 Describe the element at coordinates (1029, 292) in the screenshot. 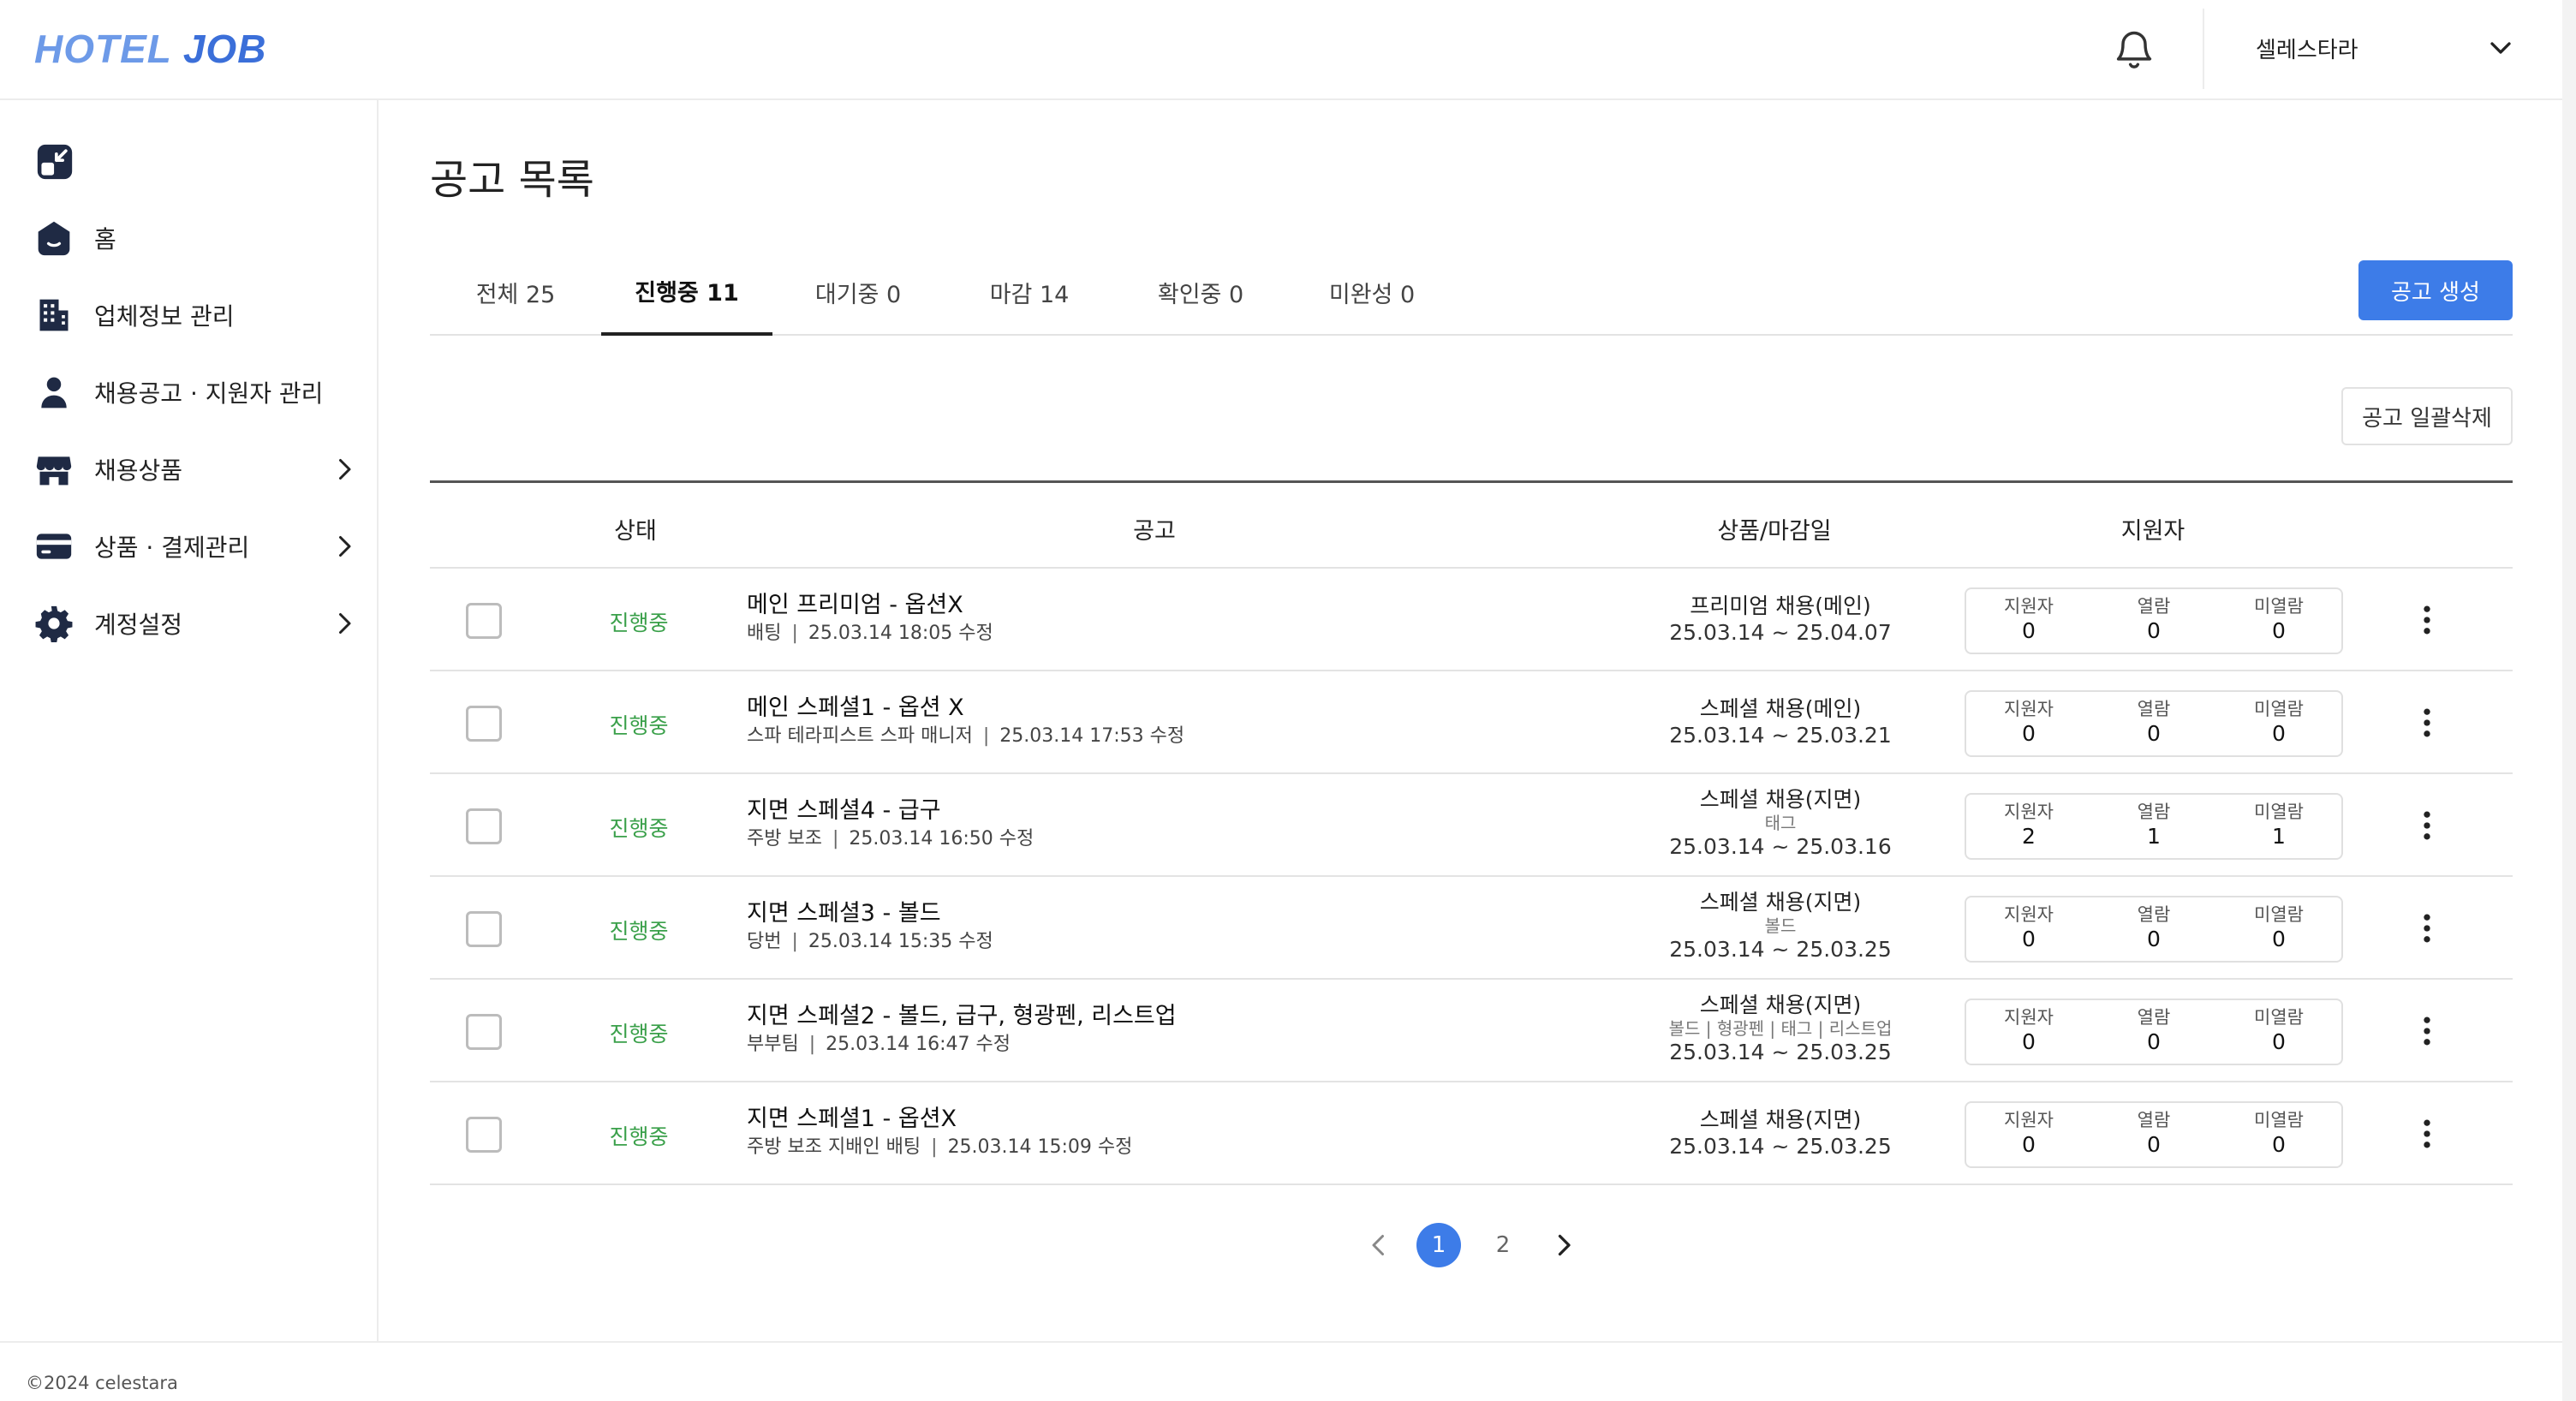

I see `tab-closed: 마감 14` at that location.